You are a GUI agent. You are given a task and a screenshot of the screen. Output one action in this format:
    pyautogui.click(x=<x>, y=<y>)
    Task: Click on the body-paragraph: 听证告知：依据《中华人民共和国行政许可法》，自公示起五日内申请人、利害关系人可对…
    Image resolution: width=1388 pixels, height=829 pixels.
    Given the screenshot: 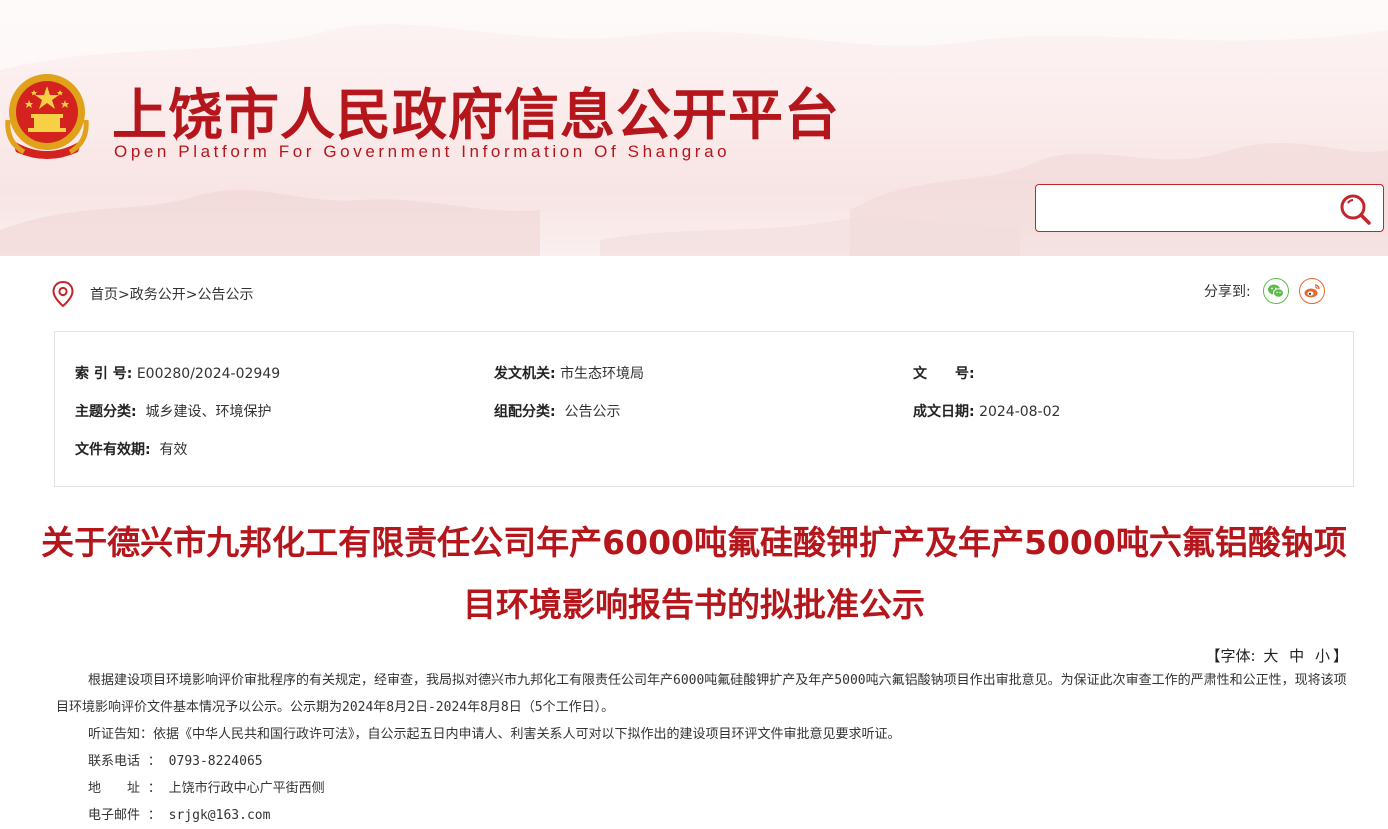 What is the action you would take?
    pyautogui.click(x=494, y=734)
    